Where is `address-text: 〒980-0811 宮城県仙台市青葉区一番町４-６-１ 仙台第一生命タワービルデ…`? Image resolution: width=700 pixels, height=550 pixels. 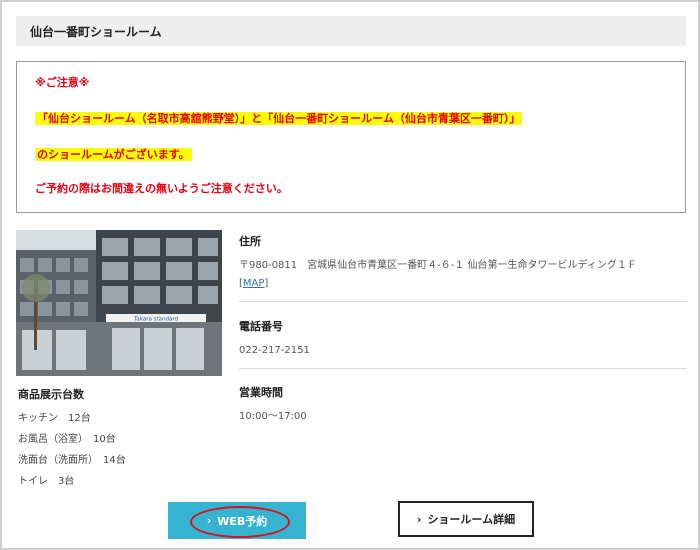 address-text: 〒980-0811 宮城県仙台市青葉区一番町４-６-１ 仙台第一生命タワービルデ… is located at coordinates (438, 265).